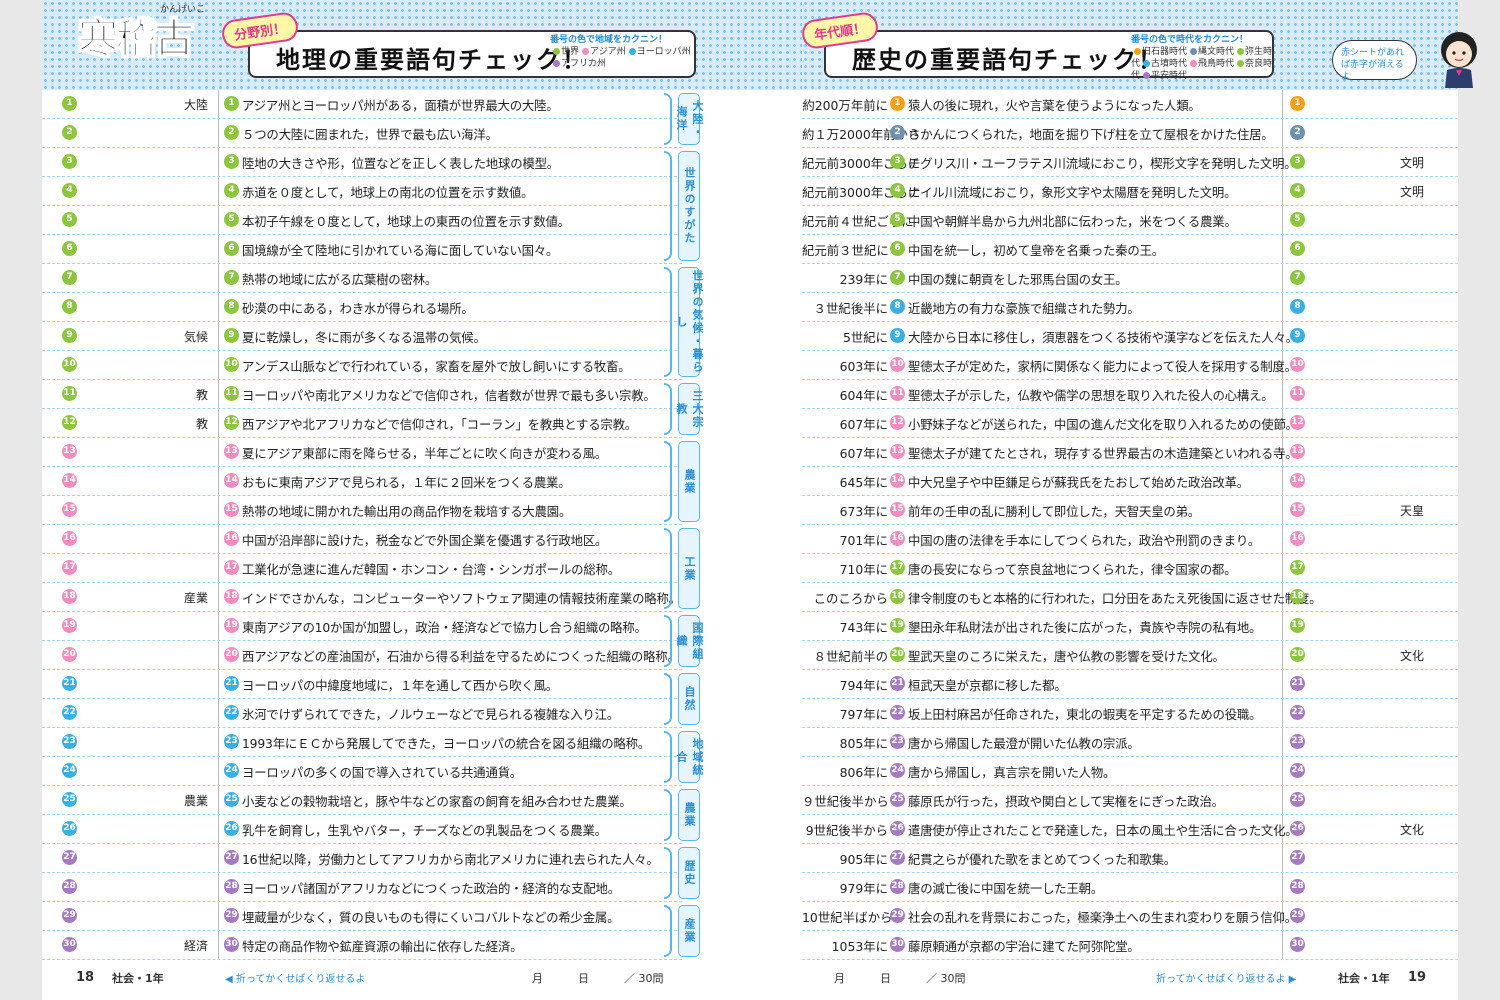 Image resolution: width=1500 pixels, height=1000 pixels. Describe the element at coordinates (231, 248) in the screenshot. I see `question-number-badge: 6` at that location.